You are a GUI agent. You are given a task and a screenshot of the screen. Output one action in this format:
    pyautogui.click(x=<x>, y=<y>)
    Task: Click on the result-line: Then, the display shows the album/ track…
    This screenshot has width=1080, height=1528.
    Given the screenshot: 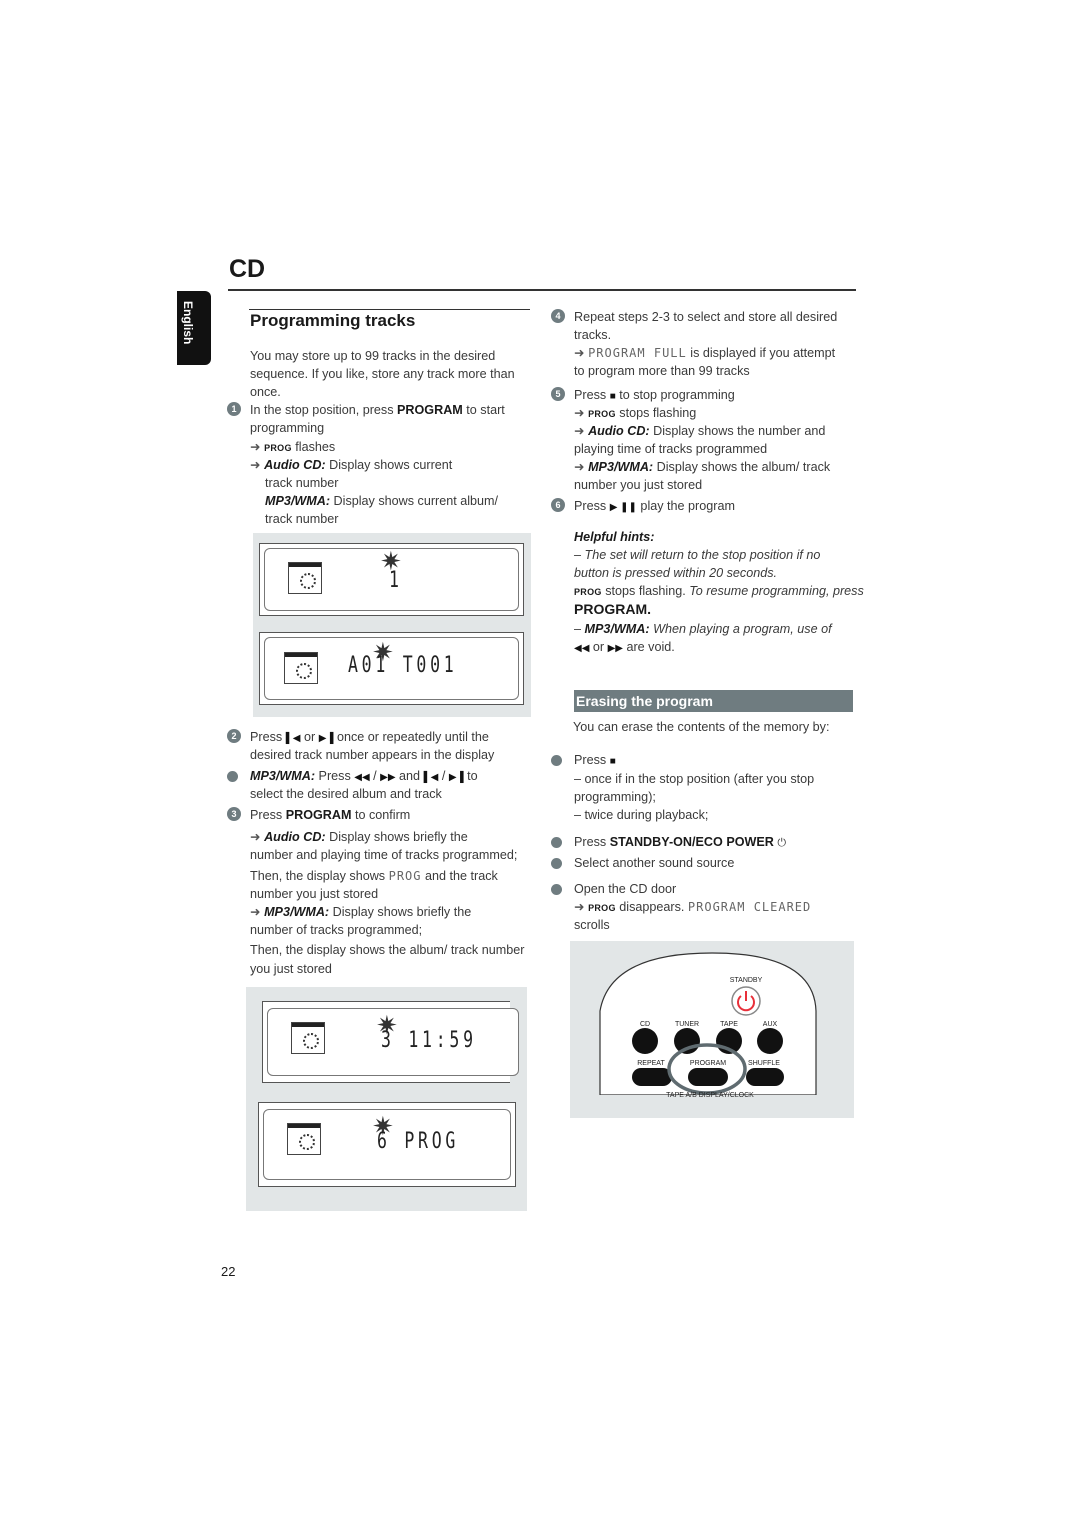 What is the action you would take?
    pyautogui.click(x=387, y=950)
    